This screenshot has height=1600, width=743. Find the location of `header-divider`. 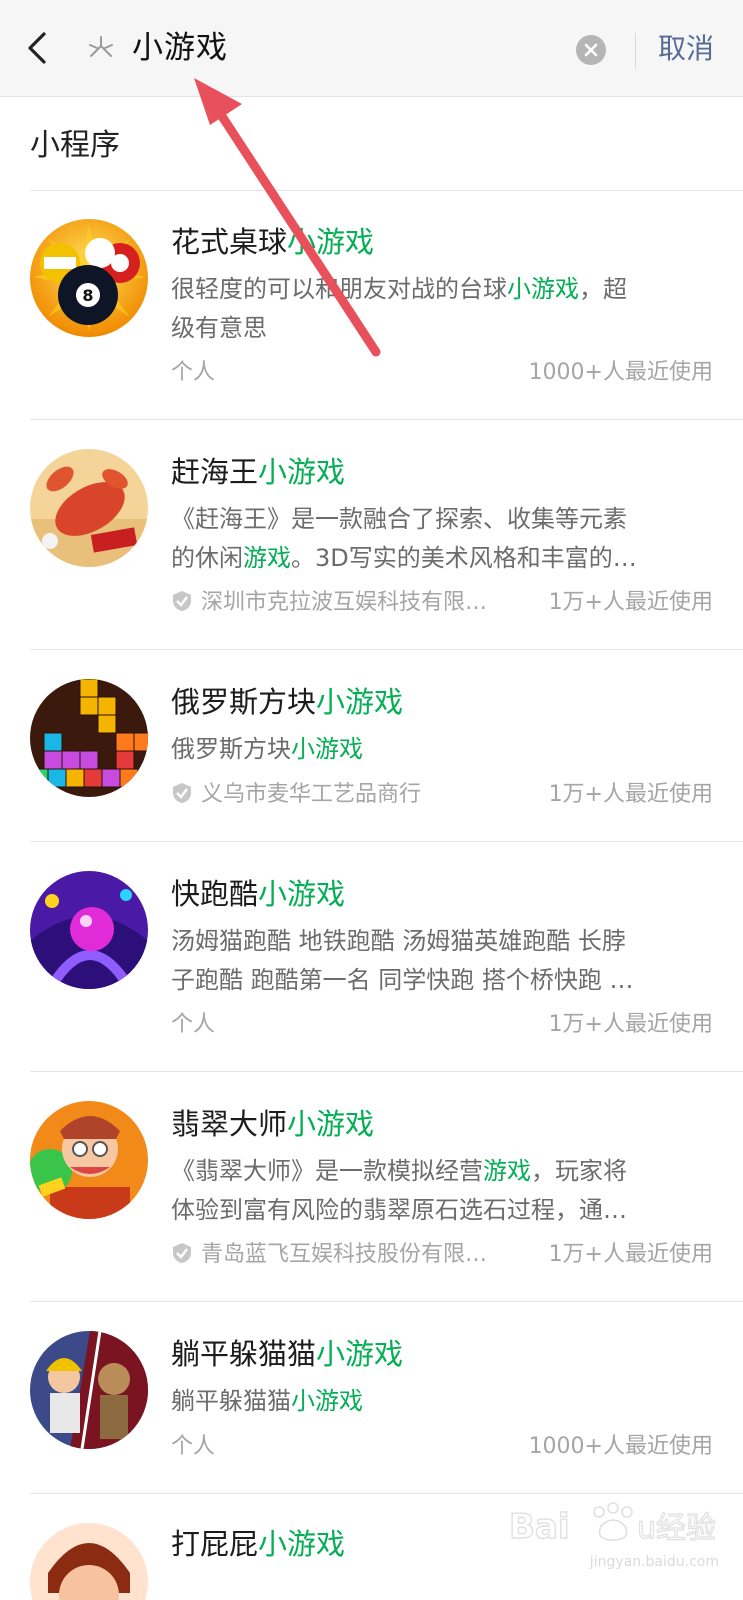

header-divider is located at coordinates (635, 51).